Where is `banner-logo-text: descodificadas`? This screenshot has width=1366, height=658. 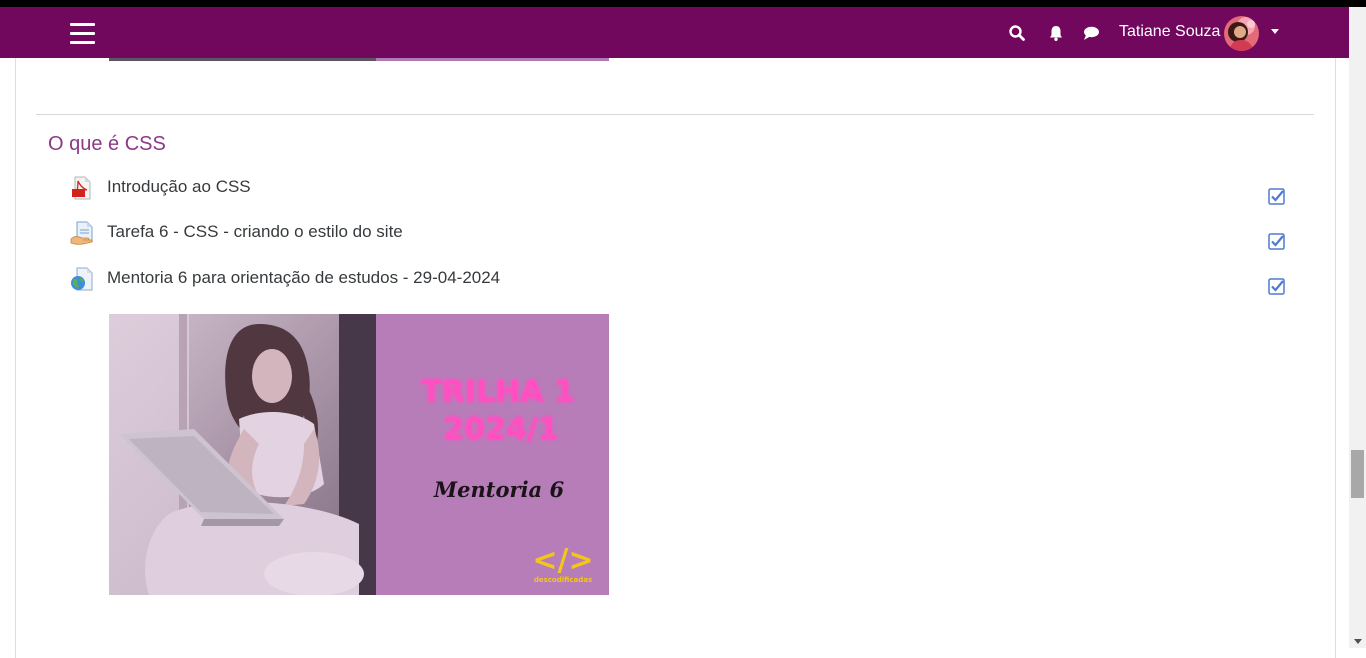
banner-logo-text: descodificadas is located at coordinates (563, 580).